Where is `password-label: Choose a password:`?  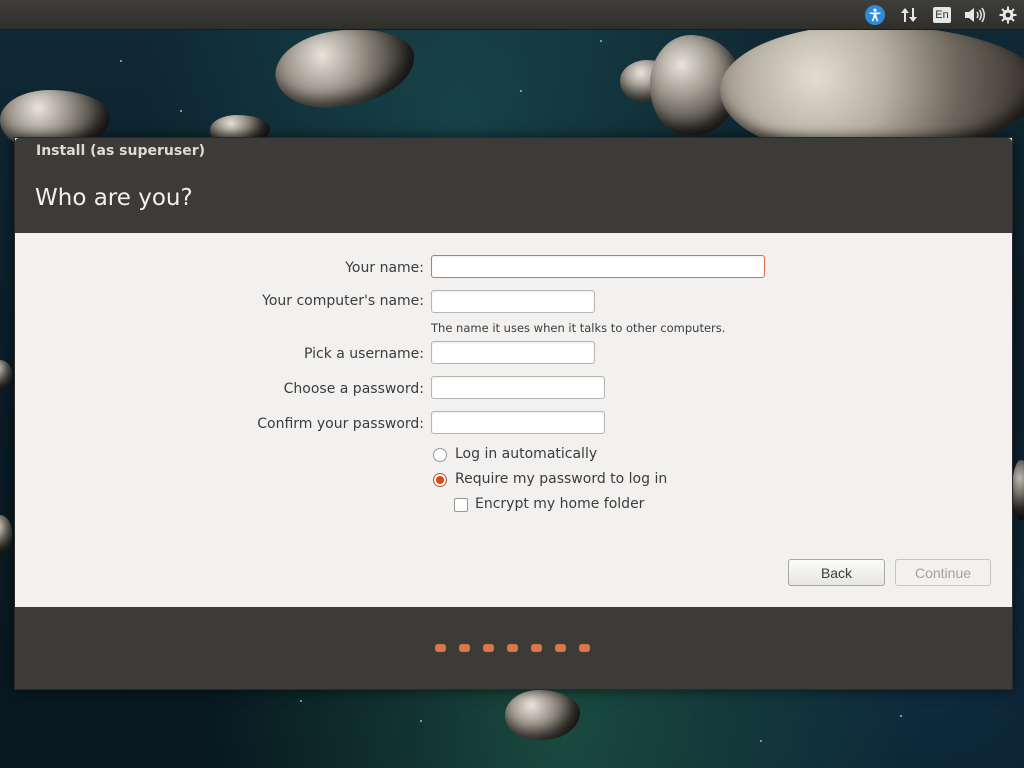 password-label: Choose a password: is located at coordinates (353, 389).